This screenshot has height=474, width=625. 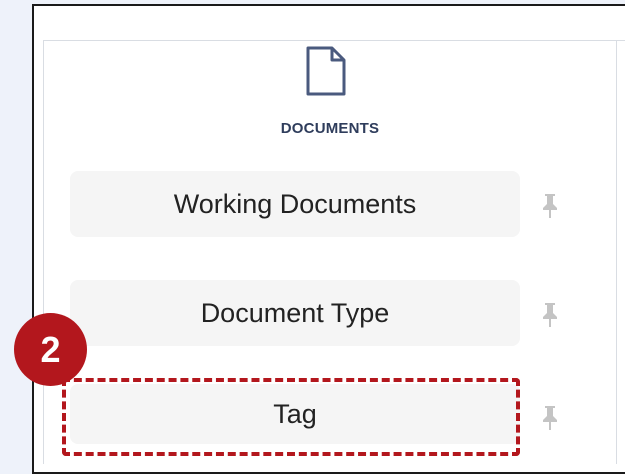 What do you see at coordinates (330, 128) in the screenshot?
I see `documents-section-label: DOCUMENTS` at bounding box center [330, 128].